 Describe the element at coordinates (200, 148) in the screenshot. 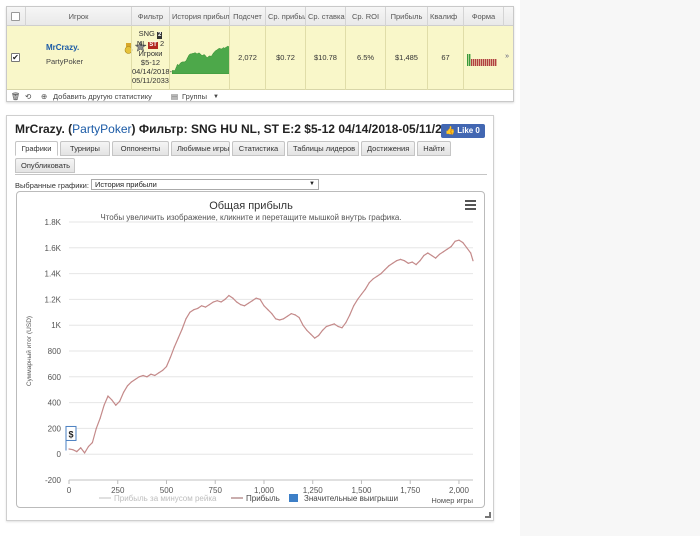

I see `tab-favorite-games: Любимые игры` at that location.